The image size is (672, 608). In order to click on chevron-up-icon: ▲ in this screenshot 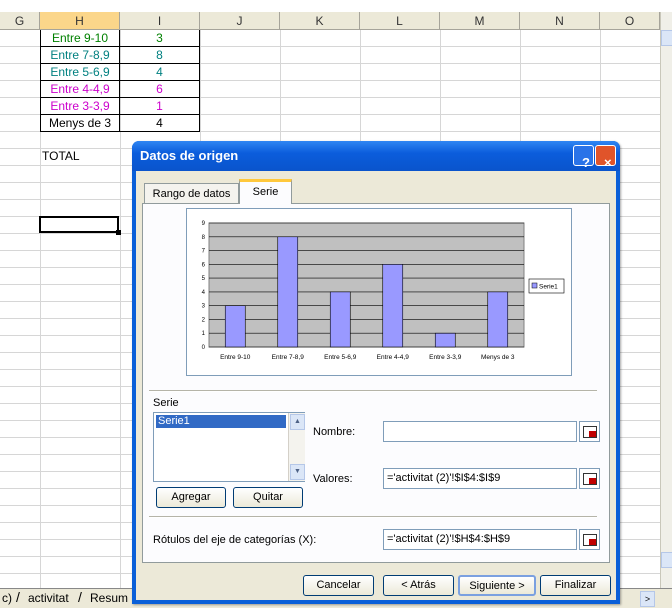, I will do `click(297, 422)`.